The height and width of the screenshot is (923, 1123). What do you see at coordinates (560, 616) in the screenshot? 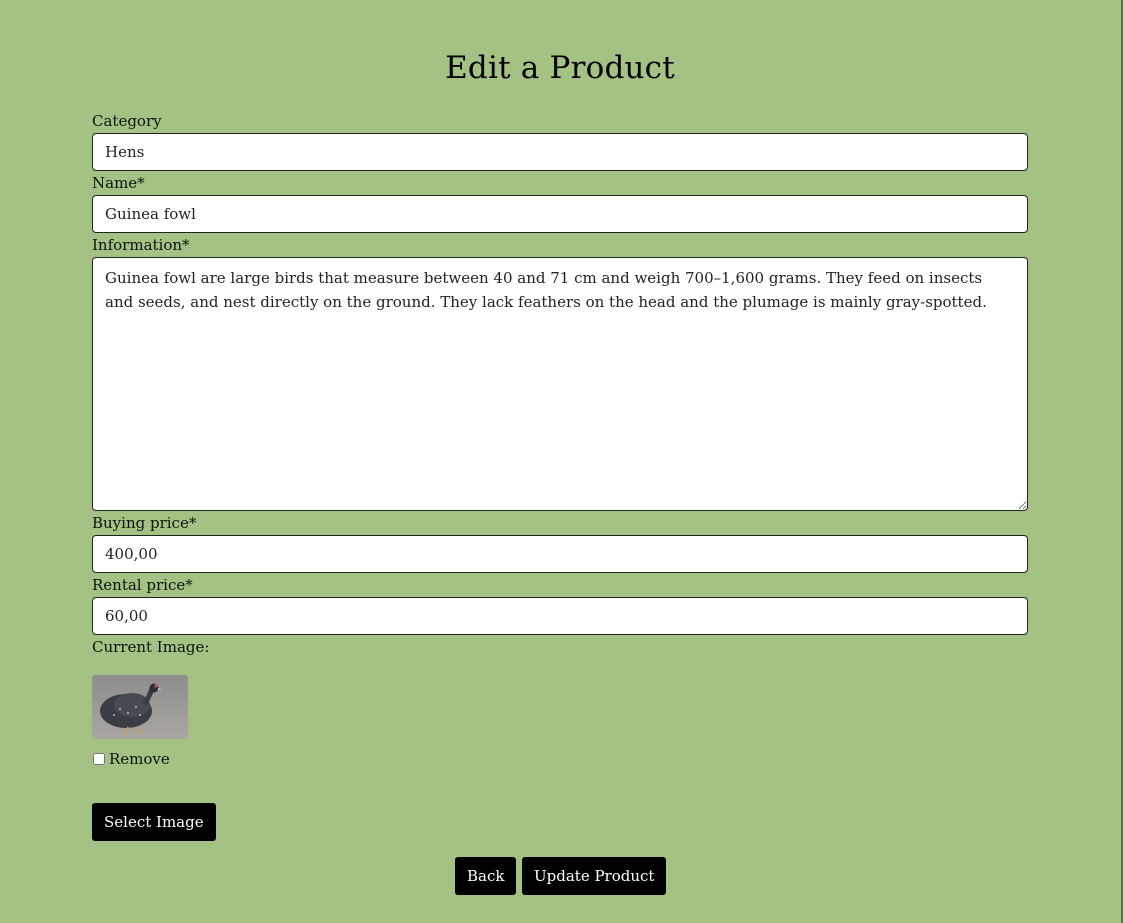
I see `rental-price-input` at bounding box center [560, 616].